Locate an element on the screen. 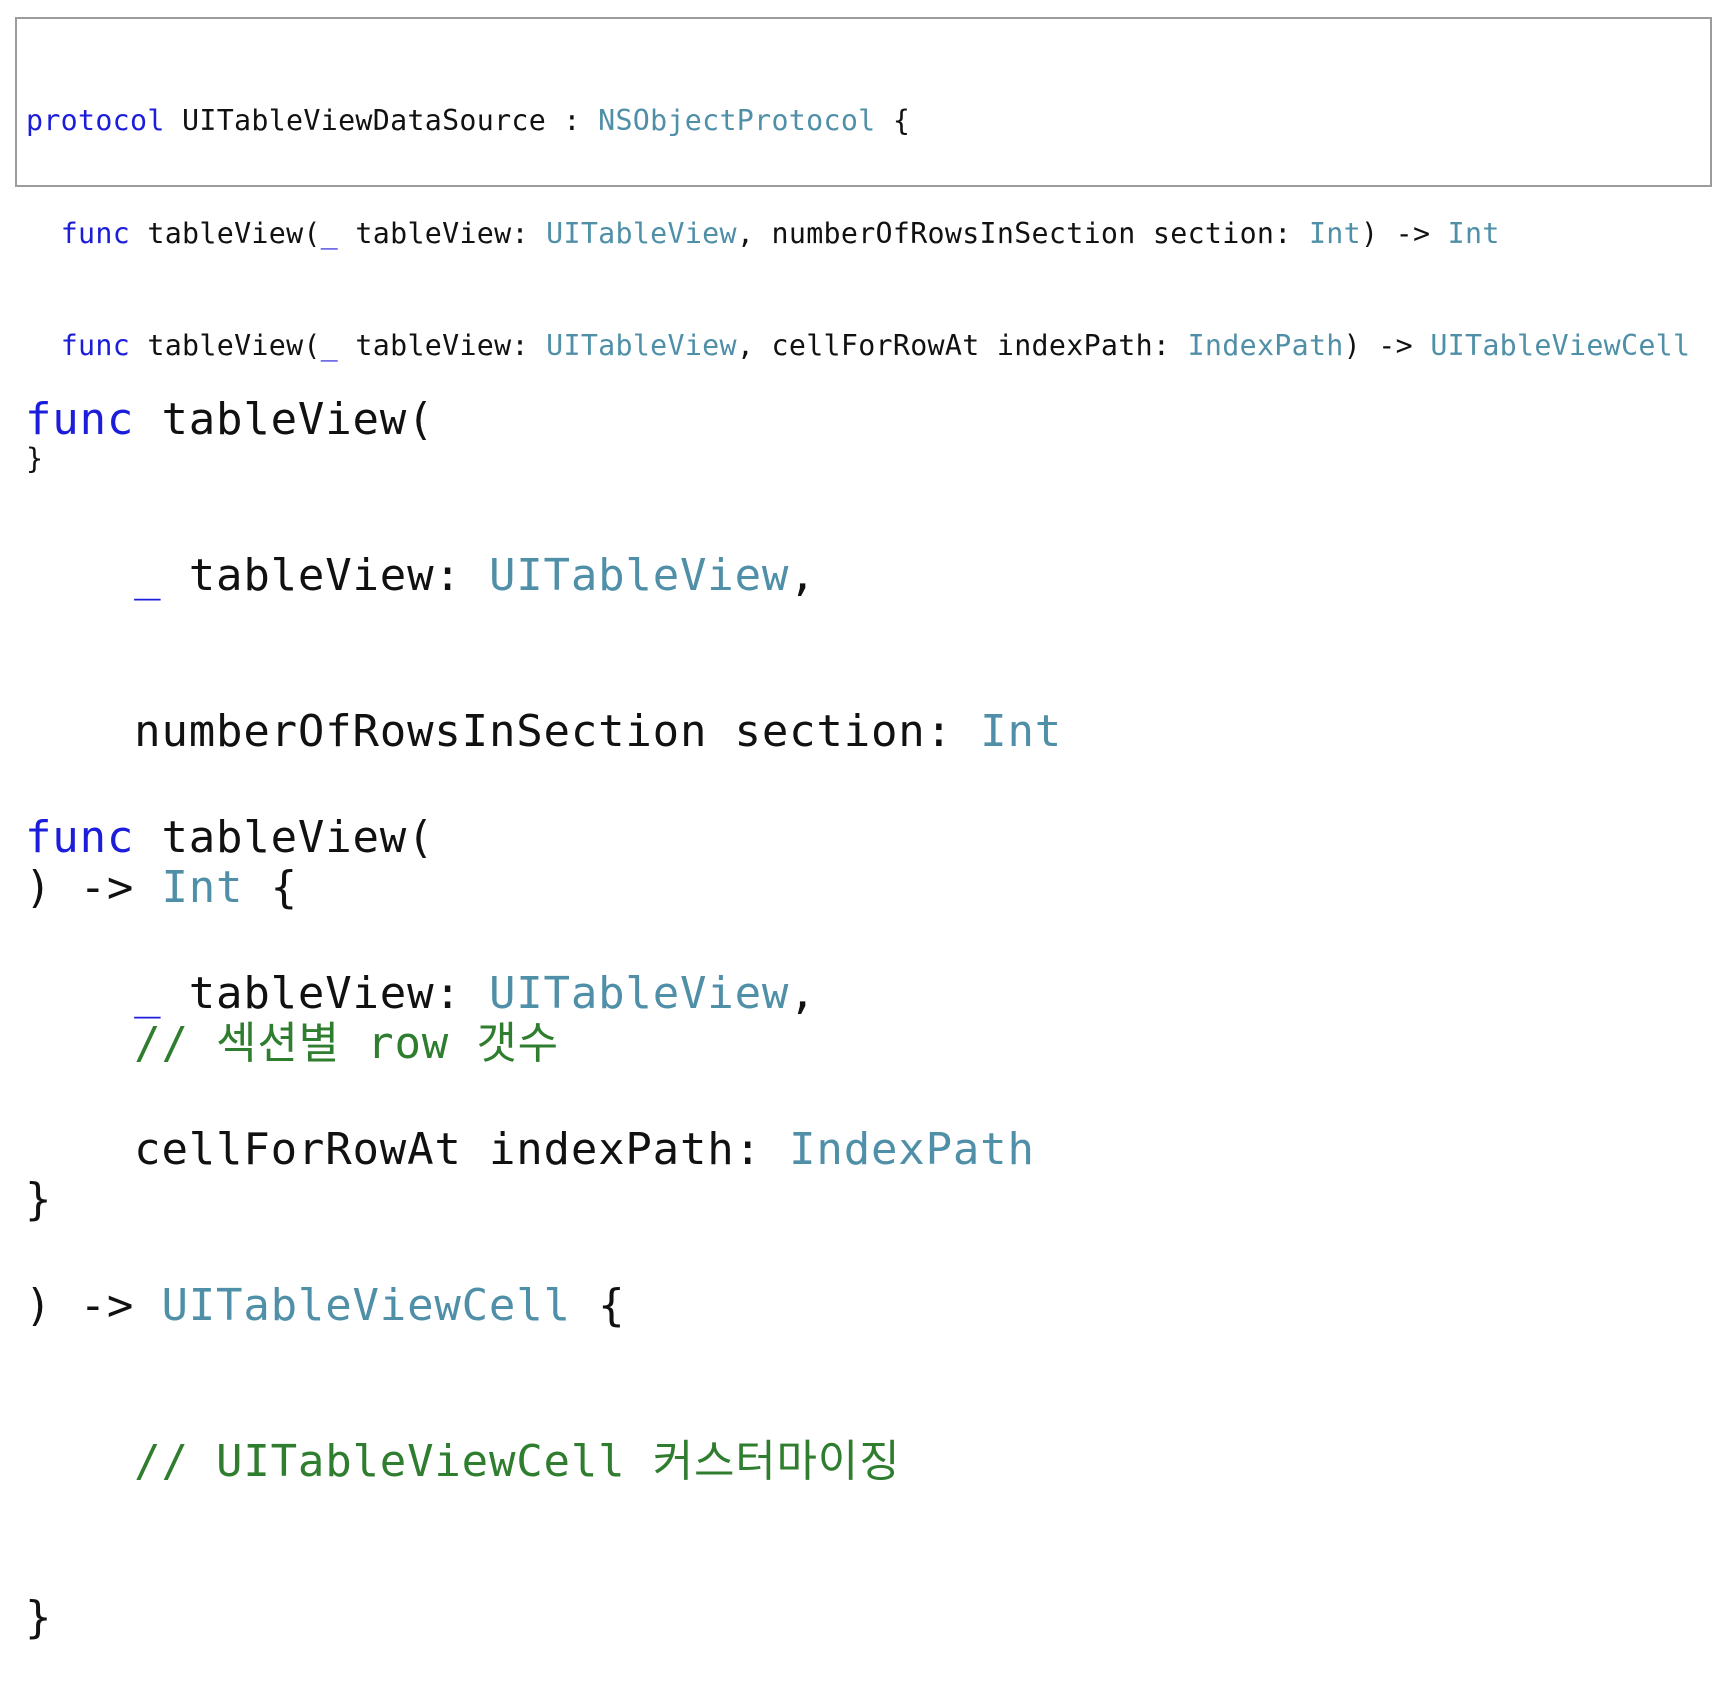 The width and height of the screenshot is (1716, 1696). comment: // UITableViewCell 커스터마이징 is located at coordinates (517, 1461).